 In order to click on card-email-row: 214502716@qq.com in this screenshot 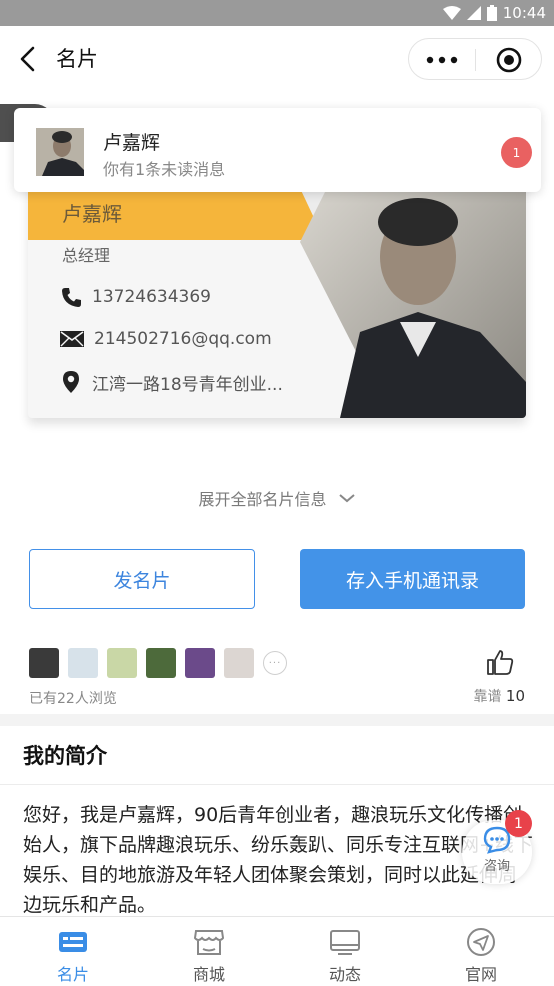, I will do `click(166, 339)`.